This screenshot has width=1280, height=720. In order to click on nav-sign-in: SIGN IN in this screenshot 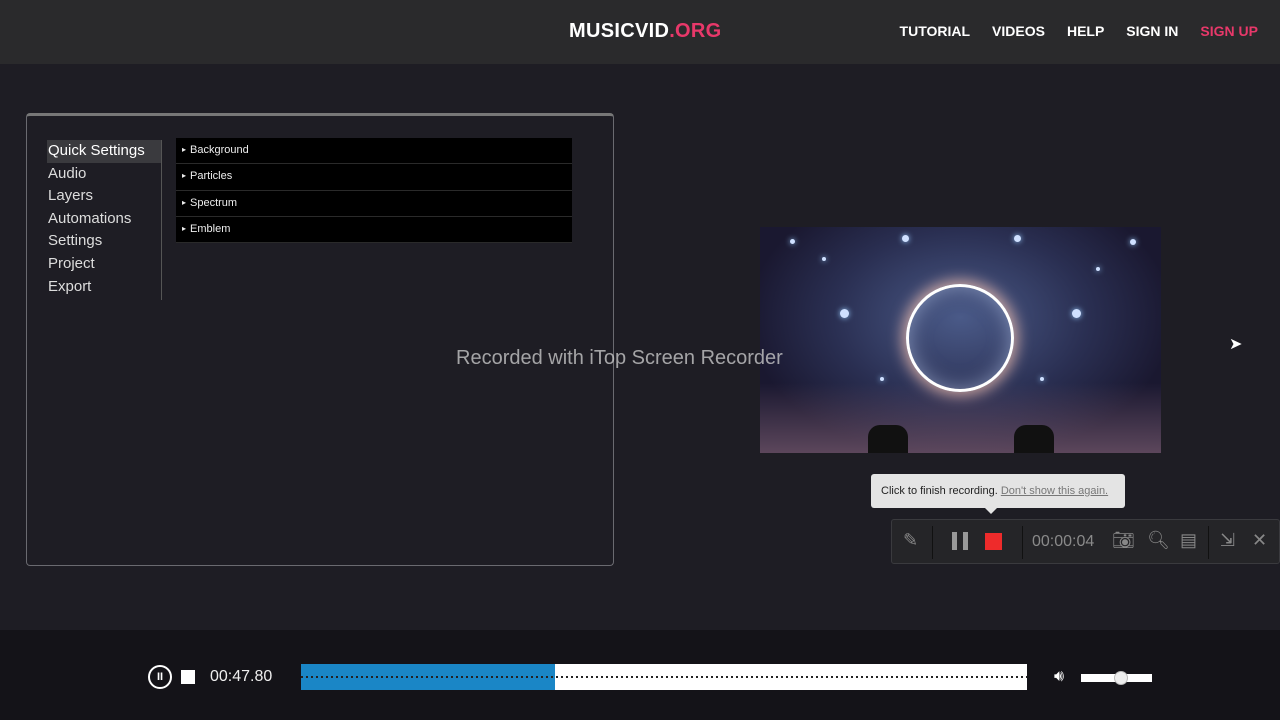, I will do `click(1152, 31)`.